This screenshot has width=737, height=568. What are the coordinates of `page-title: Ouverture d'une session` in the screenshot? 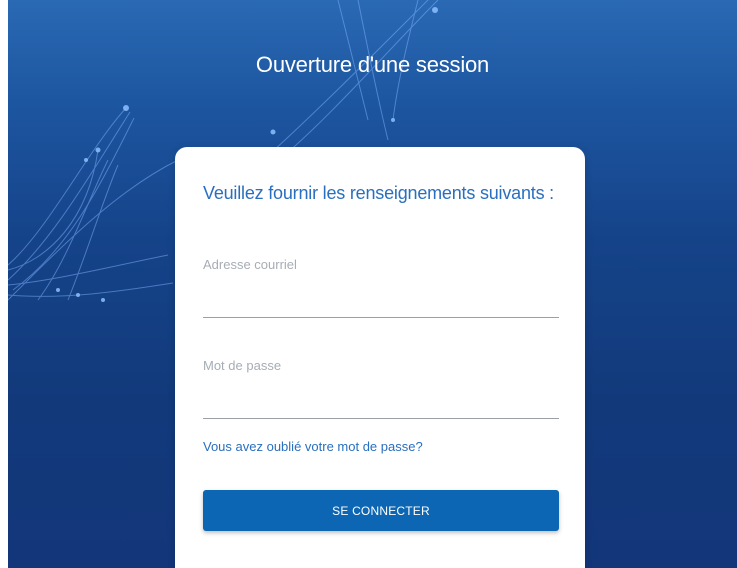 It's located at (372, 64).